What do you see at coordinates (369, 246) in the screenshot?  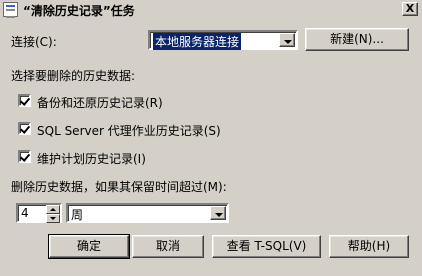 I see `help-button: 帮助(H)` at bounding box center [369, 246].